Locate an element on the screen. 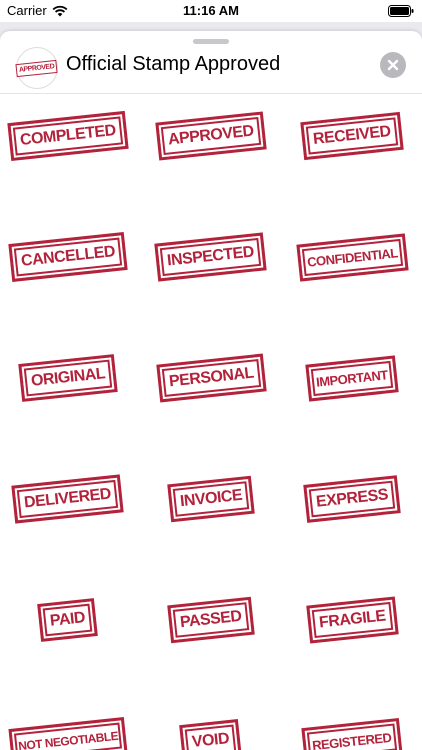 This screenshot has width=422, height=750. sticker-completed: COMPLETED is located at coordinates (68, 136).